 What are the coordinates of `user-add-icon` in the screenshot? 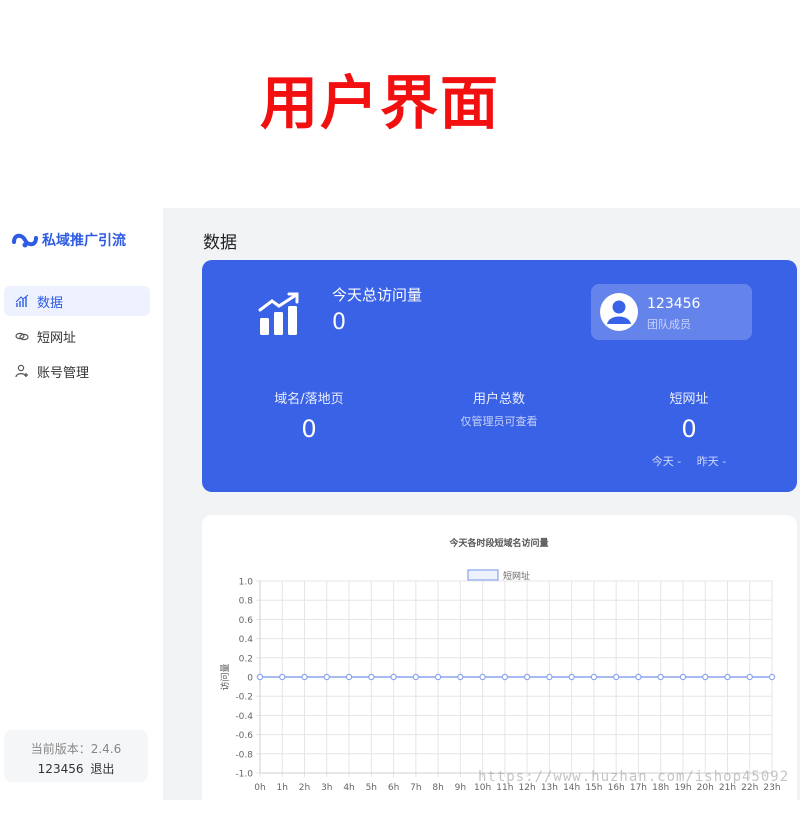 It's located at (21, 371).